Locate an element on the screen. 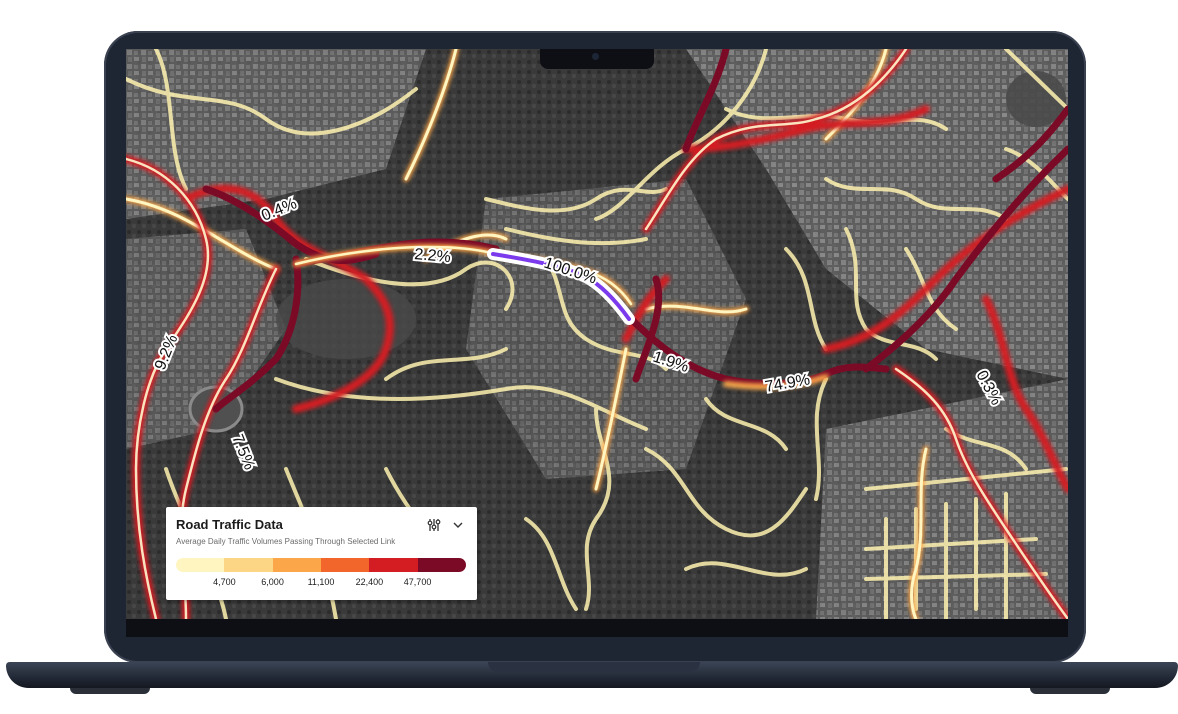  scale-tick: 6,000 is located at coordinates (272, 582).